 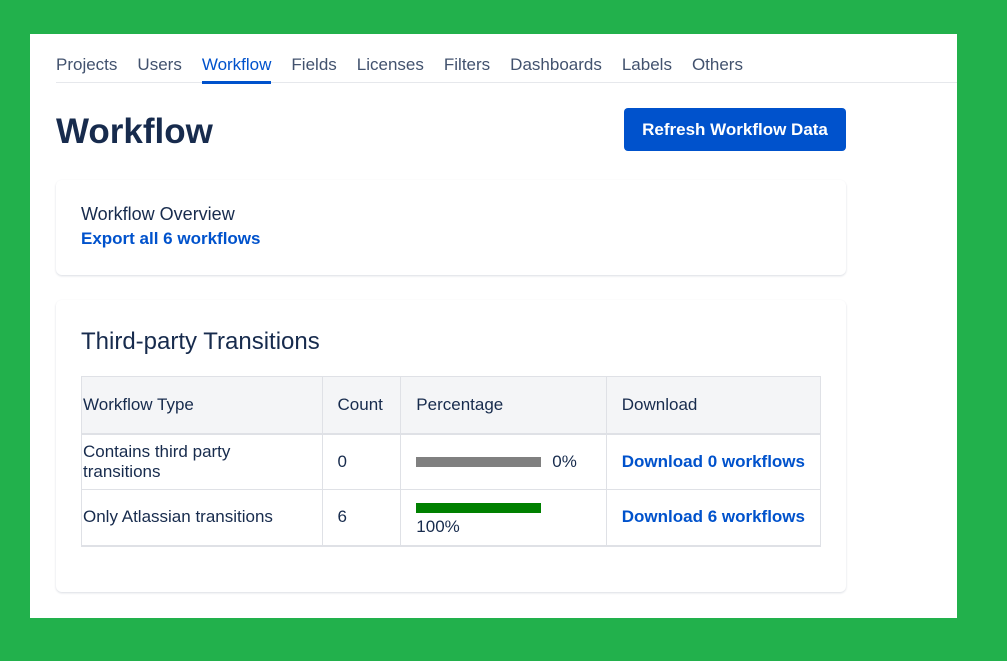 I want to click on column-header: Workflow Type, so click(x=202, y=405).